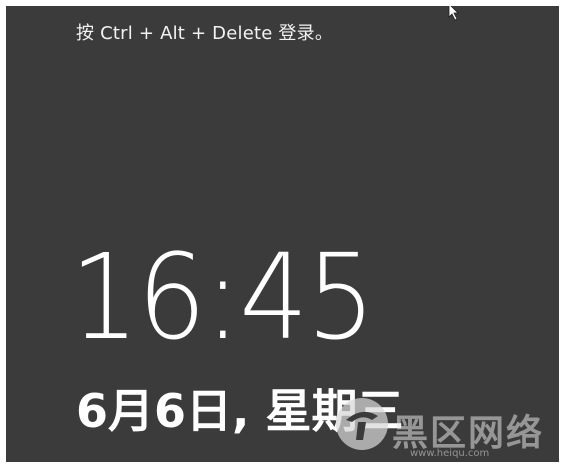 Image resolution: width=566 pixels, height=466 pixels. What do you see at coordinates (453, 13) in the screenshot?
I see `mouse-pointer-icon` at bounding box center [453, 13].